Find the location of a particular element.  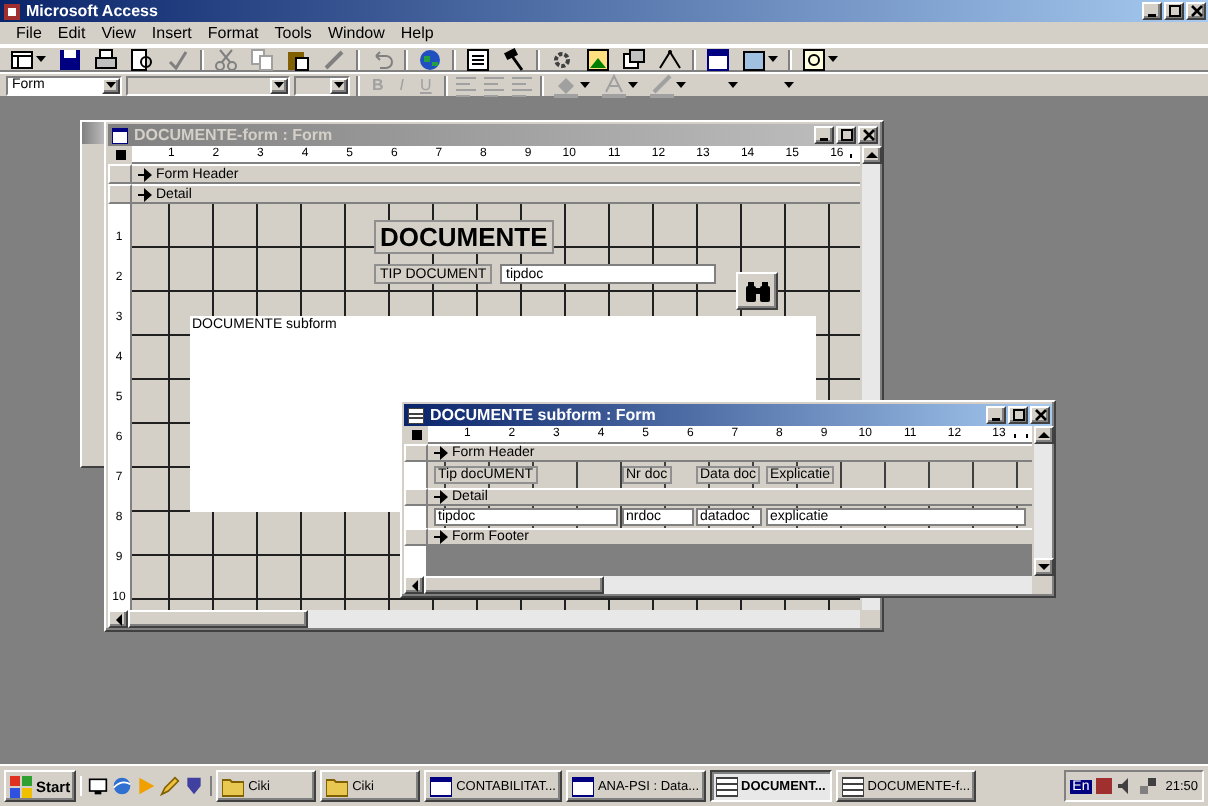

shield-icon is located at coordinates (194, 786).